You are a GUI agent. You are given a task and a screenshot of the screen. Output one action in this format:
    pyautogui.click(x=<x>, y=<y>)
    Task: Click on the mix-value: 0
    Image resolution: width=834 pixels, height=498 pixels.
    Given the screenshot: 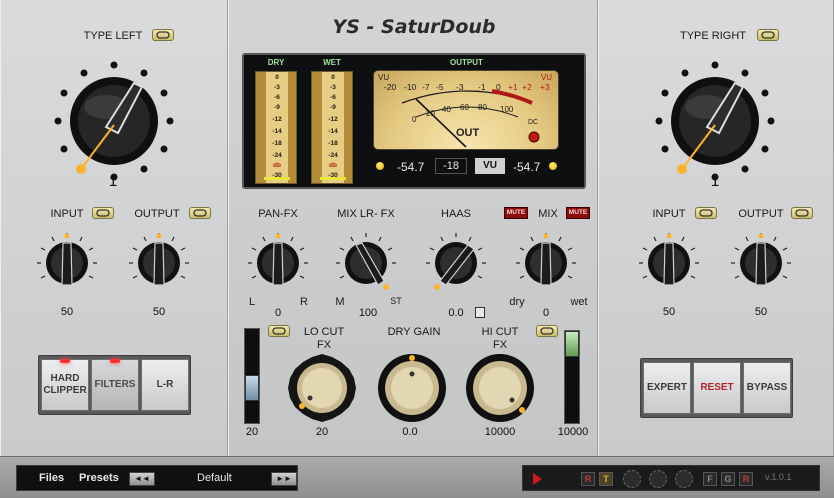 What is the action you would take?
    pyautogui.click(x=546, y=313)
    